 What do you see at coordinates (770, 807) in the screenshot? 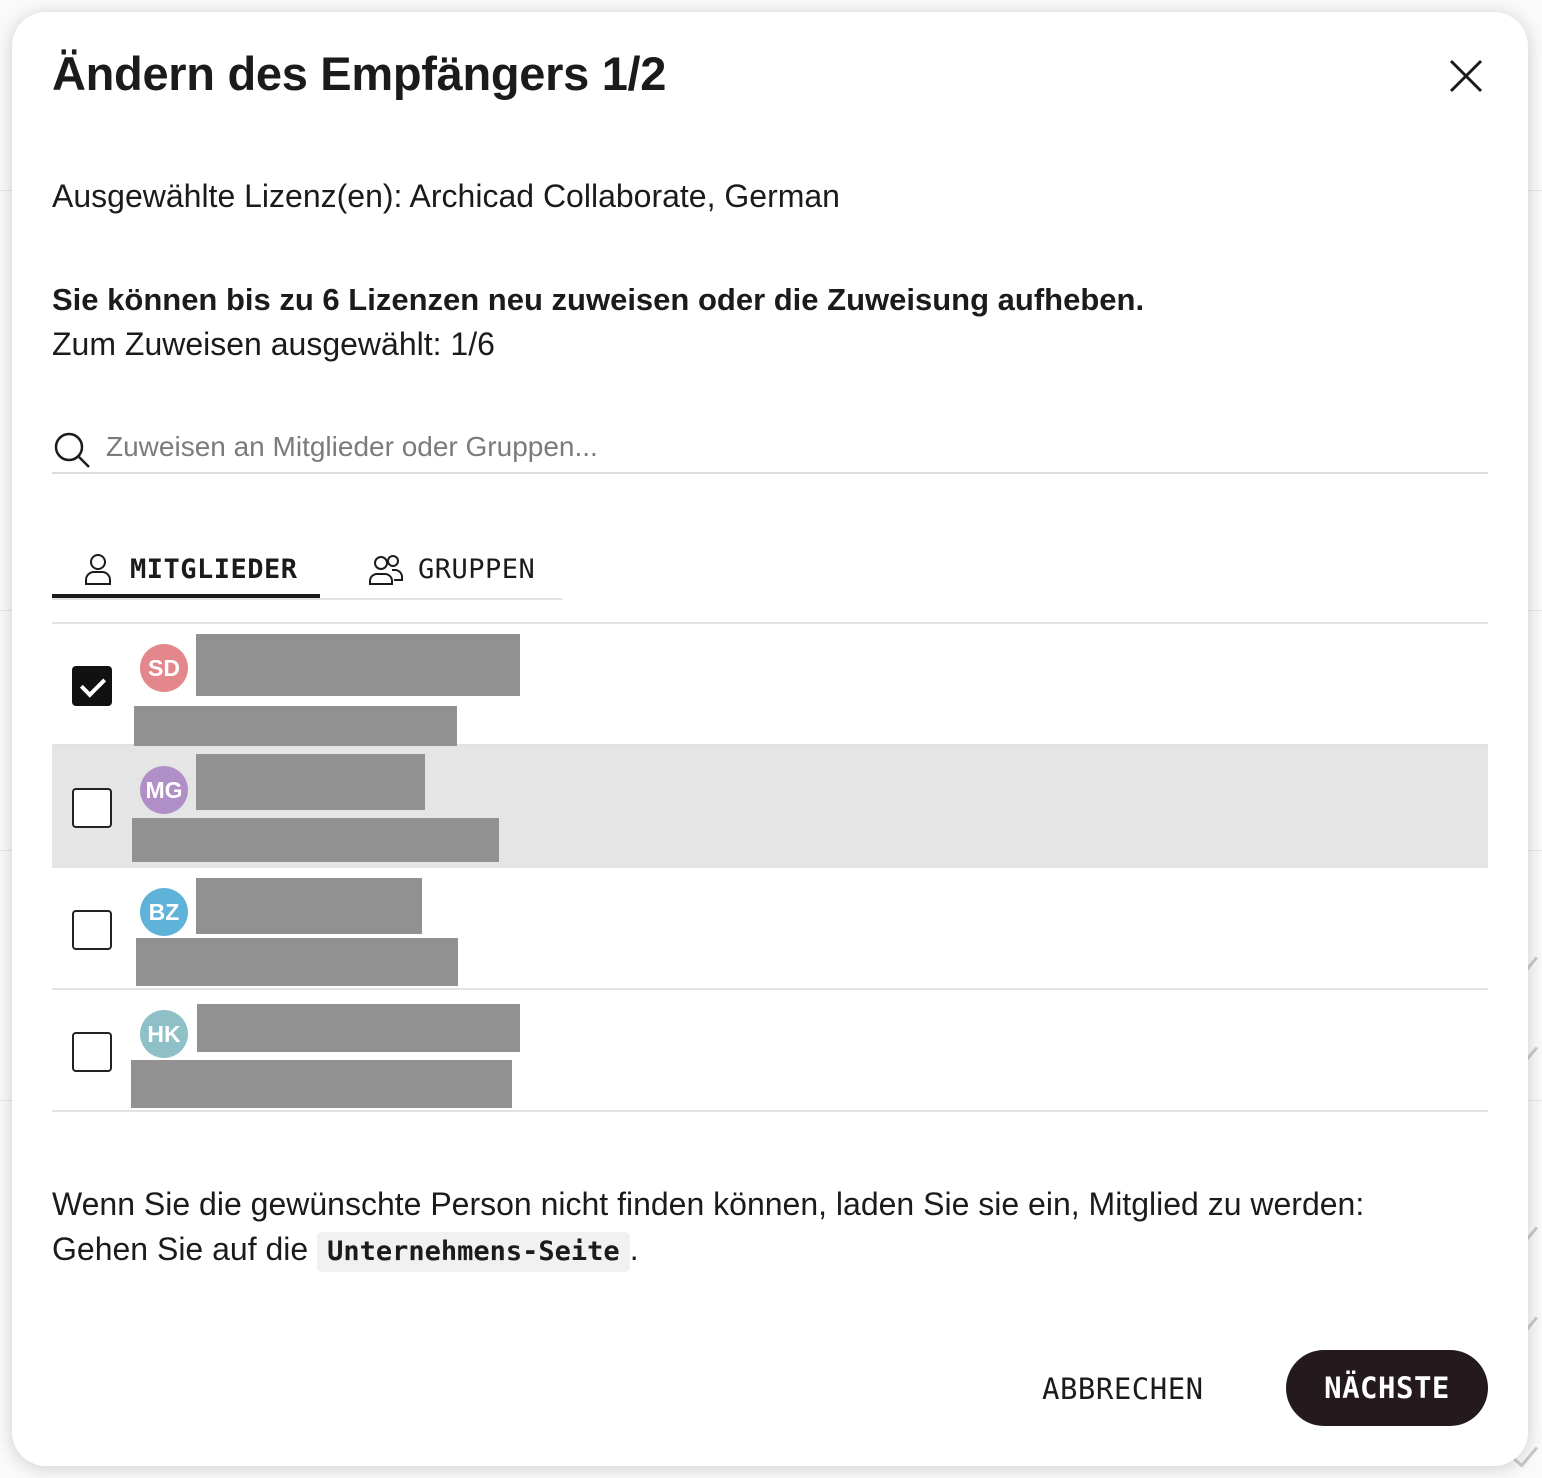
I see `member-row: MG` at bounding box center [770, 807].